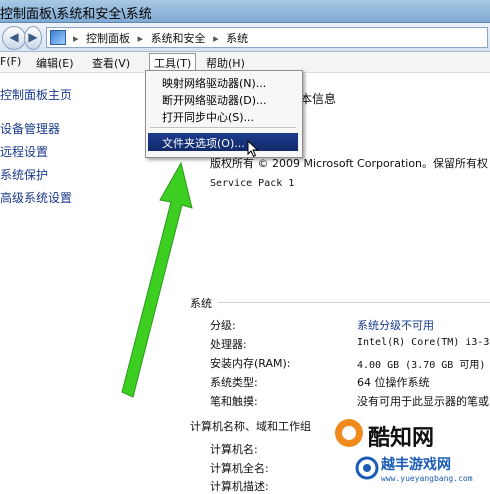  I want to click on watermark-kuzhi: 酷知网, so click(410, 434).